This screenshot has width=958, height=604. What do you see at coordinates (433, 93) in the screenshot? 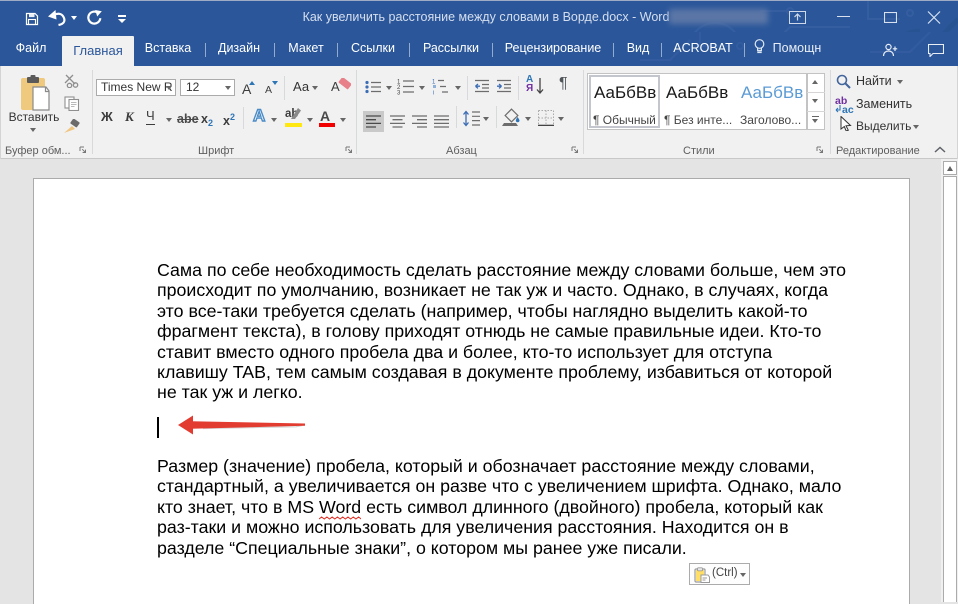
I see `svg-text: i` at bounding box center [433, 93].